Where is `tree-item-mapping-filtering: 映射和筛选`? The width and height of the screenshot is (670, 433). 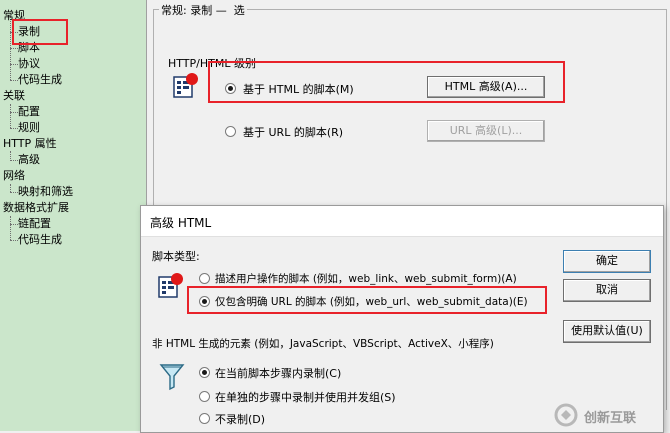 tree-item-mapping-filtering: 映射和筛选 is located at coordinates (45, 192).